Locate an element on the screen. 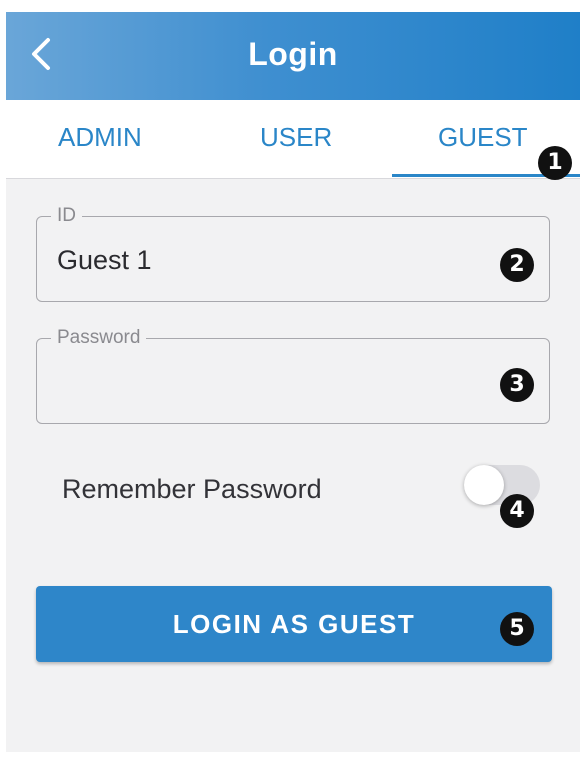  id-field: ID Guest 1 is located at coordinates (293, 253).